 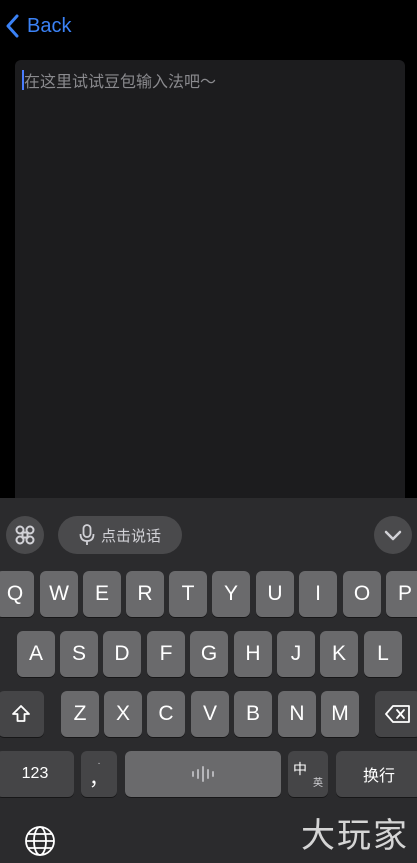 What do you see at coordinates (318, 783) in the screenshot?
I see `lang-sub-label: 英` at bounding box center [318, 783].